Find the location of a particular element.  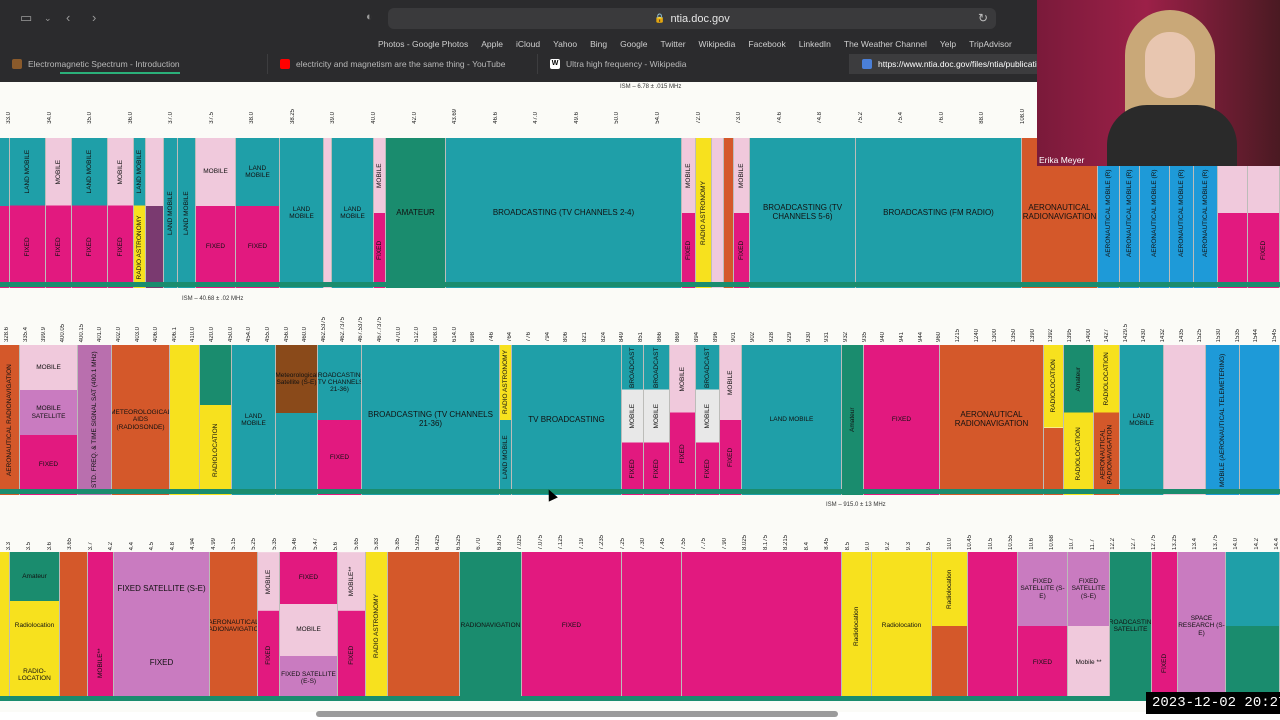

horizontal-scrollbar is located at coordinates (577, 714).